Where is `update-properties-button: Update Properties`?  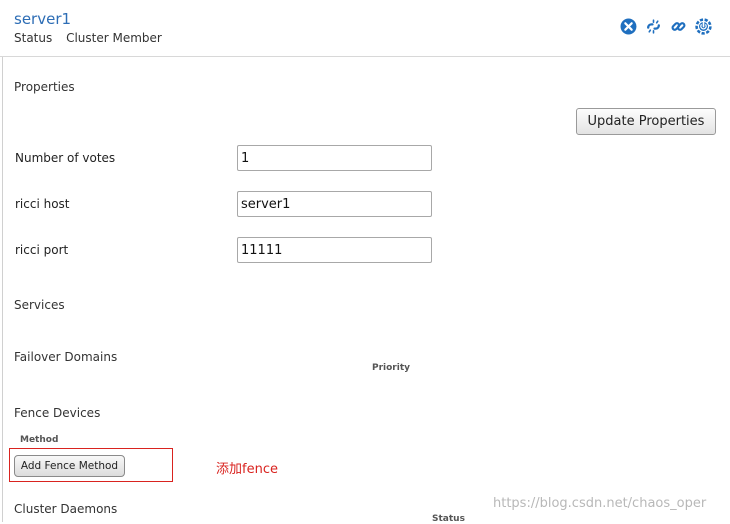 update-properties-button: Update Properties is located at coordinates (646, 121).